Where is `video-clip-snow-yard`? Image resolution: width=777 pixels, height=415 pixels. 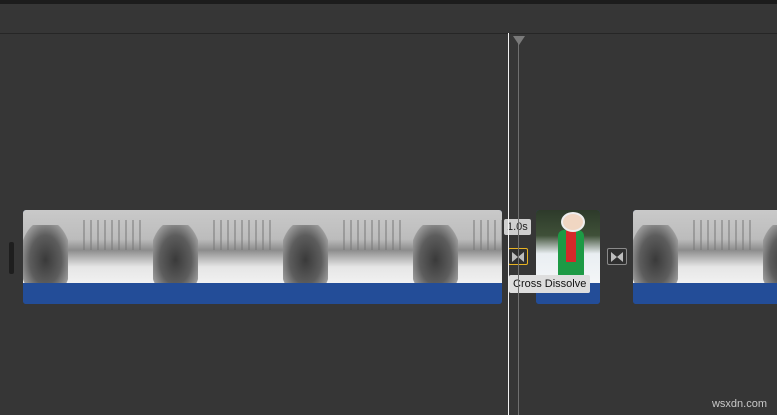
video-clip-snow-yard is located at coordinates (262, 257).